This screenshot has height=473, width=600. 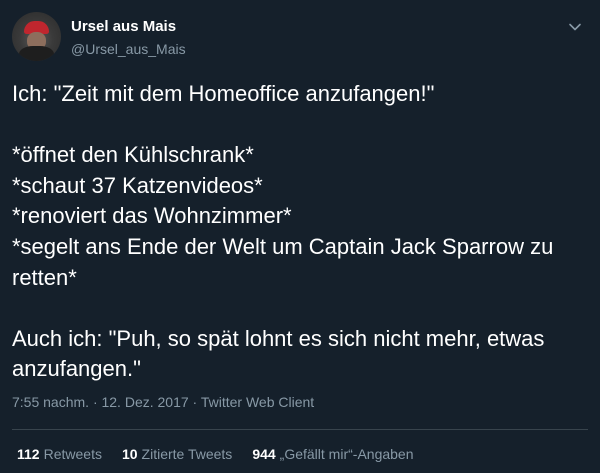 I want to click on chevron-down-icon, so click(x=575, y=27).